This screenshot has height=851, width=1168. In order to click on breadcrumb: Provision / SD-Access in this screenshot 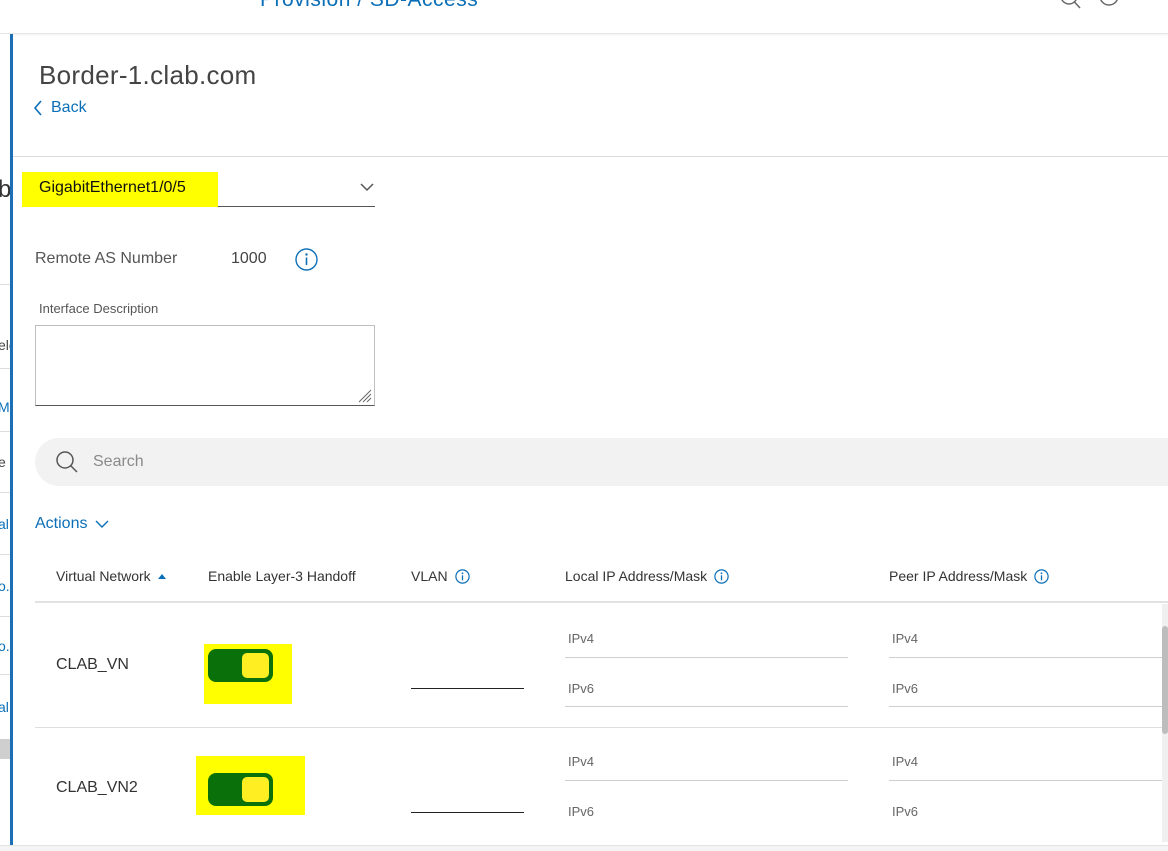, I will do `click(369, 6)`.